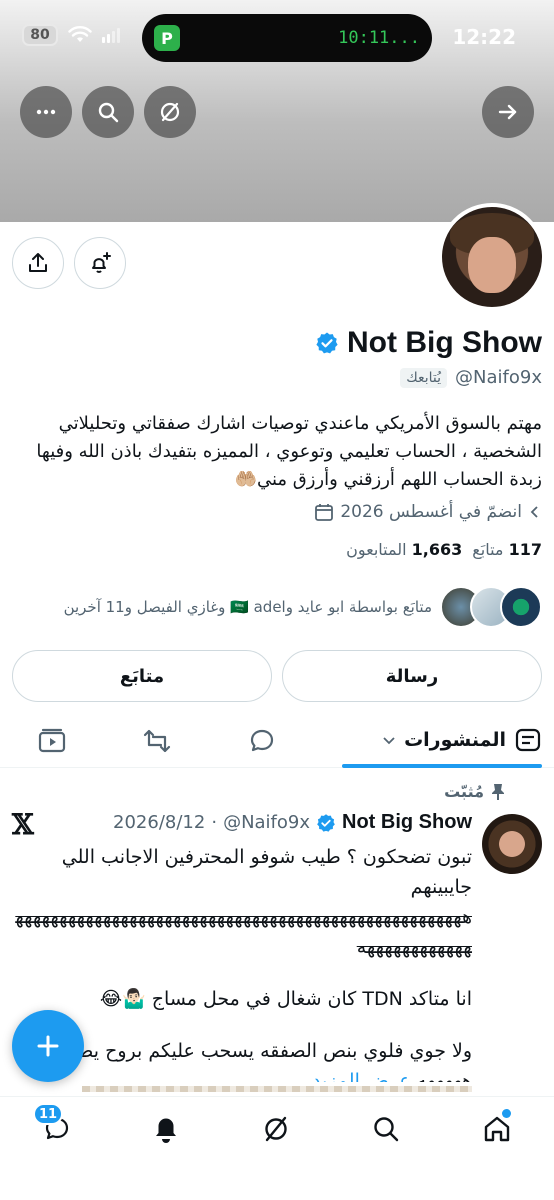 Image resolution: width=554 pixels, height=1200 pixels. I want to click on share-button, so click(38, 263).